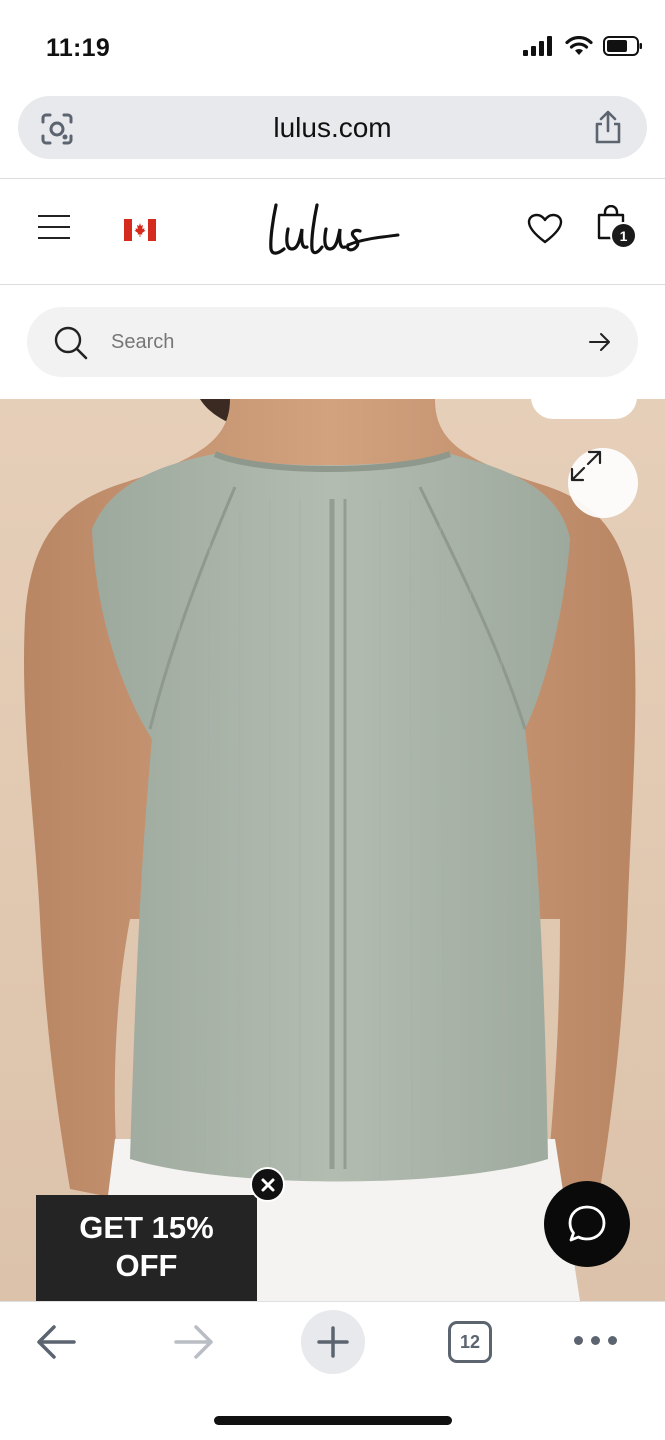  What do you see at coordinates (595, 1340) in the screenshot?
I see `more-icon` at bounding box center [595, 1340].